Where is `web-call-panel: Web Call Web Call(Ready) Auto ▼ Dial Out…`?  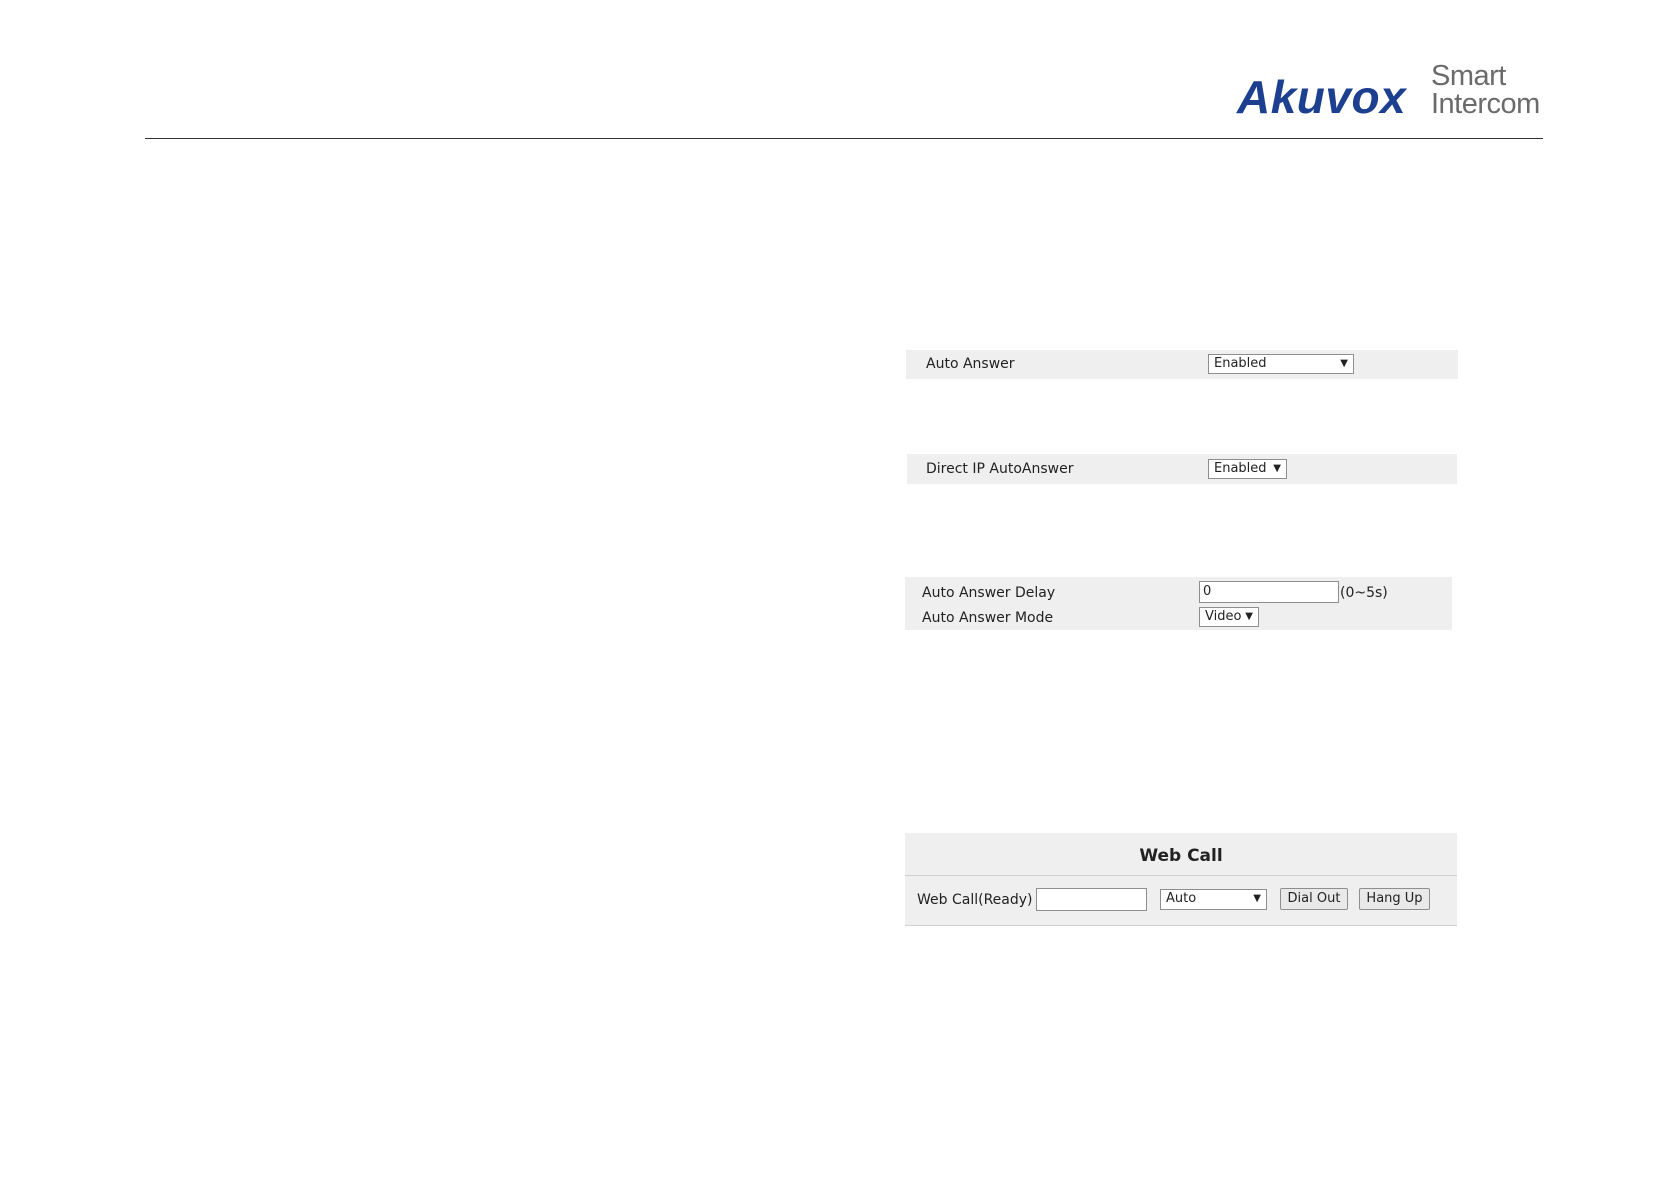 web-call-panel: Web Call Web Call(Ready) Auto ▼ Dial Out… is located at coordinates (1181, 879).